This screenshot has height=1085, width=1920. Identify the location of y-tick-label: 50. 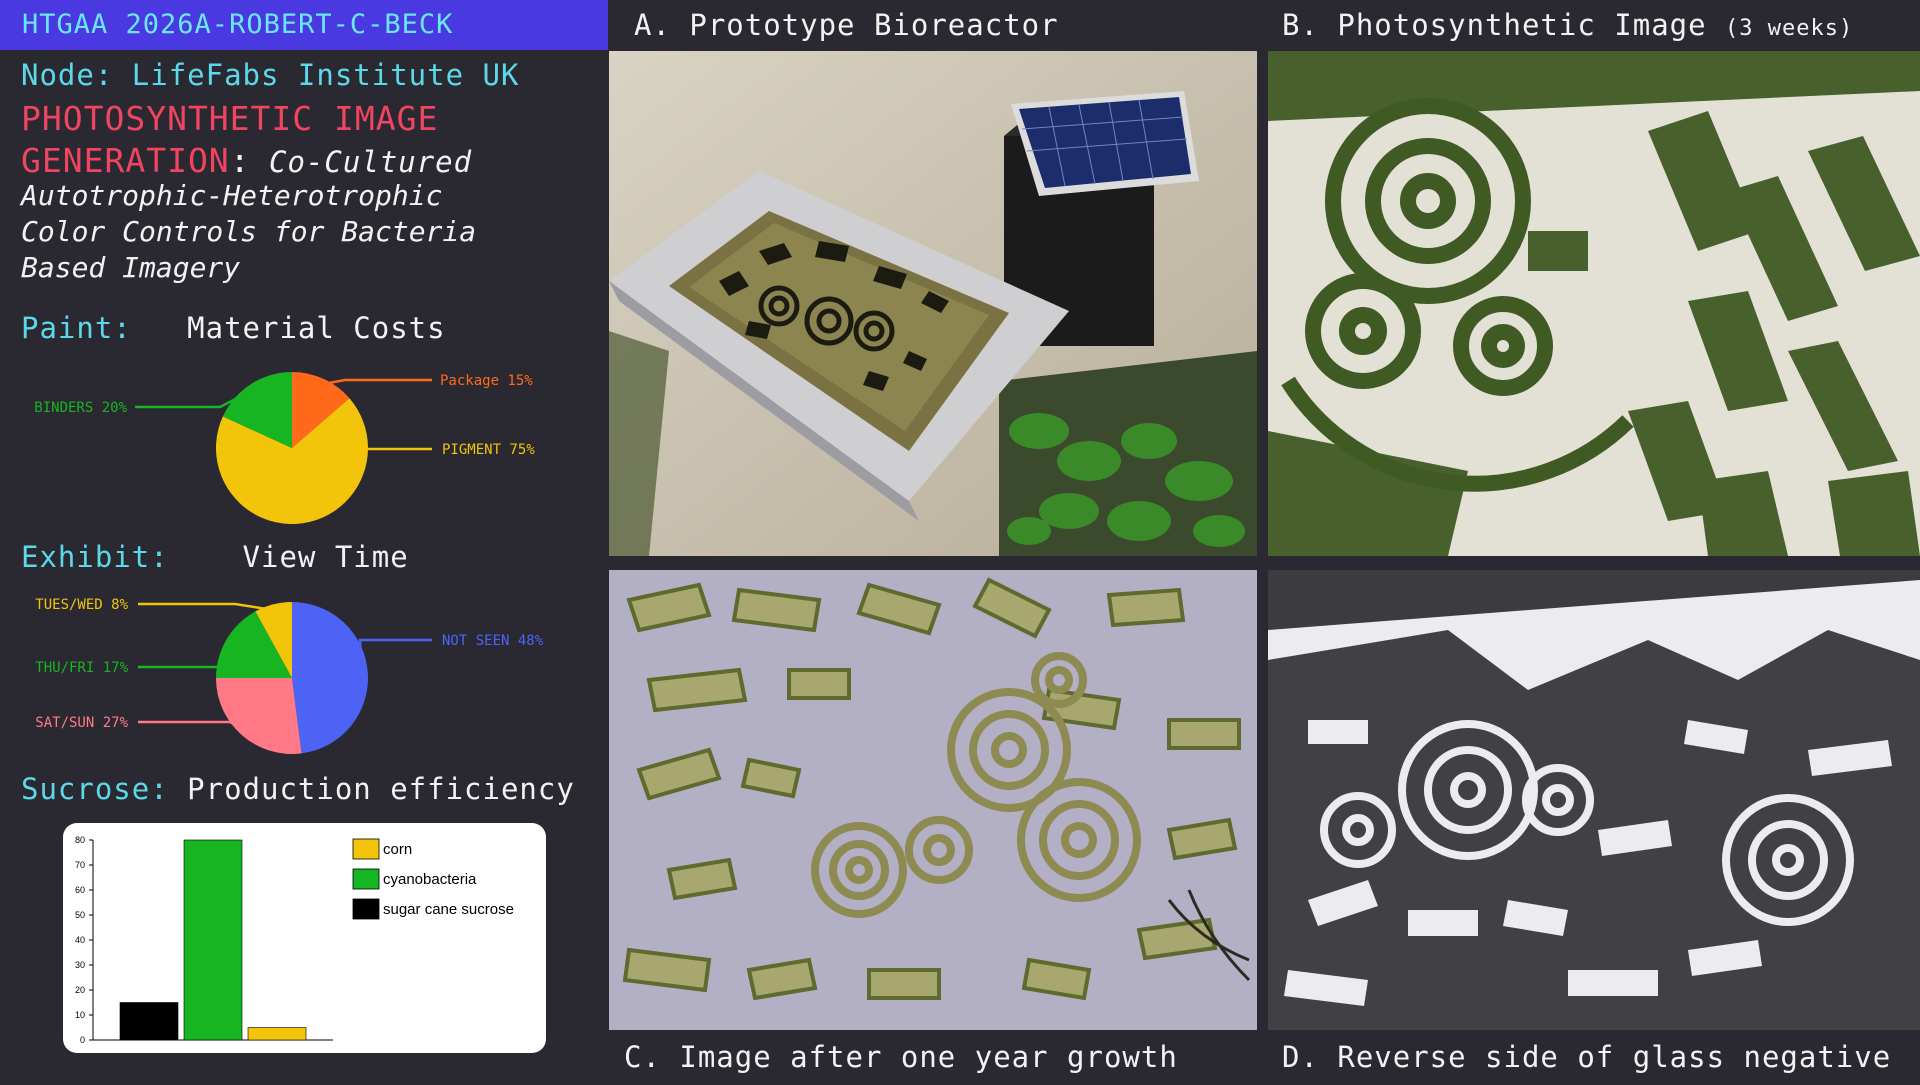
(80, 915).